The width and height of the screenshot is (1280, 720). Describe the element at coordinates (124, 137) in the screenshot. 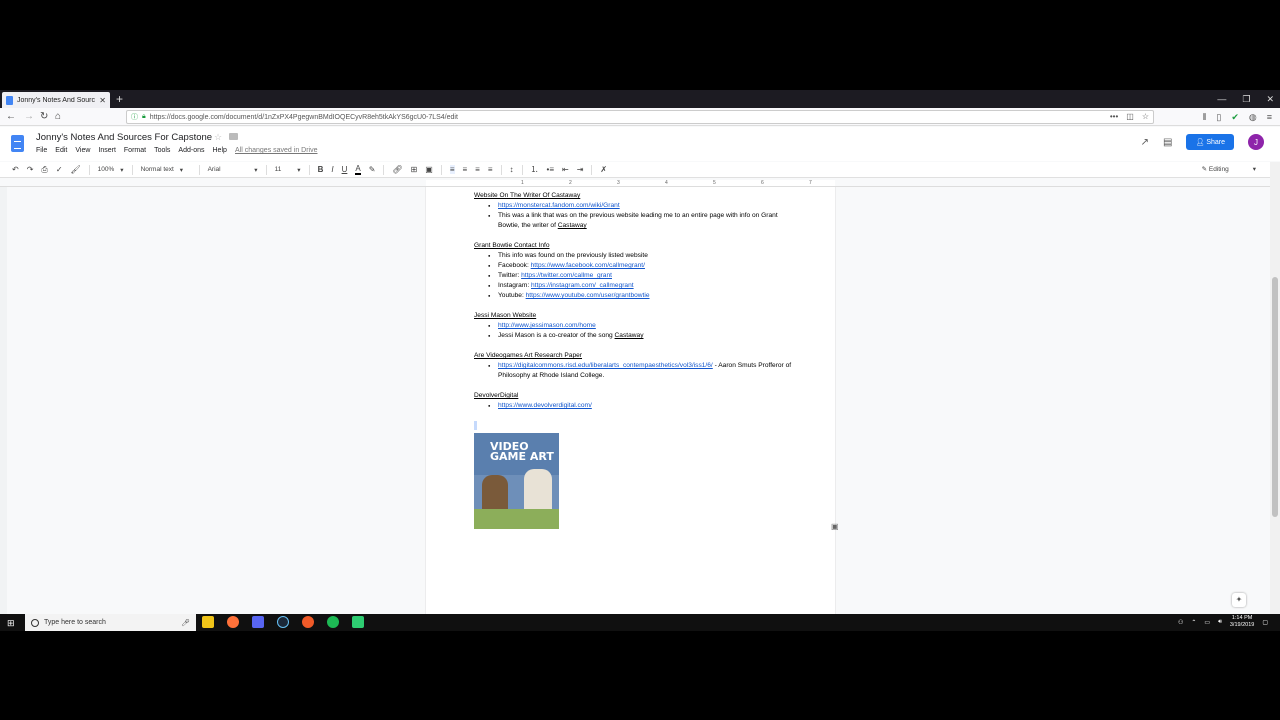

I see `document-title: Jonny's Notes And Sources For Capstone` at that location.